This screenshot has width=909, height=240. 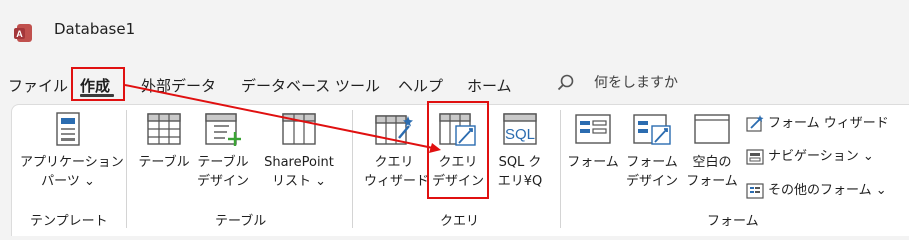 What do you see at coordinates (223, 151) in the screenshot?
I see `table-design-button: テーブル デザイン` at bounding box center [223, 151].